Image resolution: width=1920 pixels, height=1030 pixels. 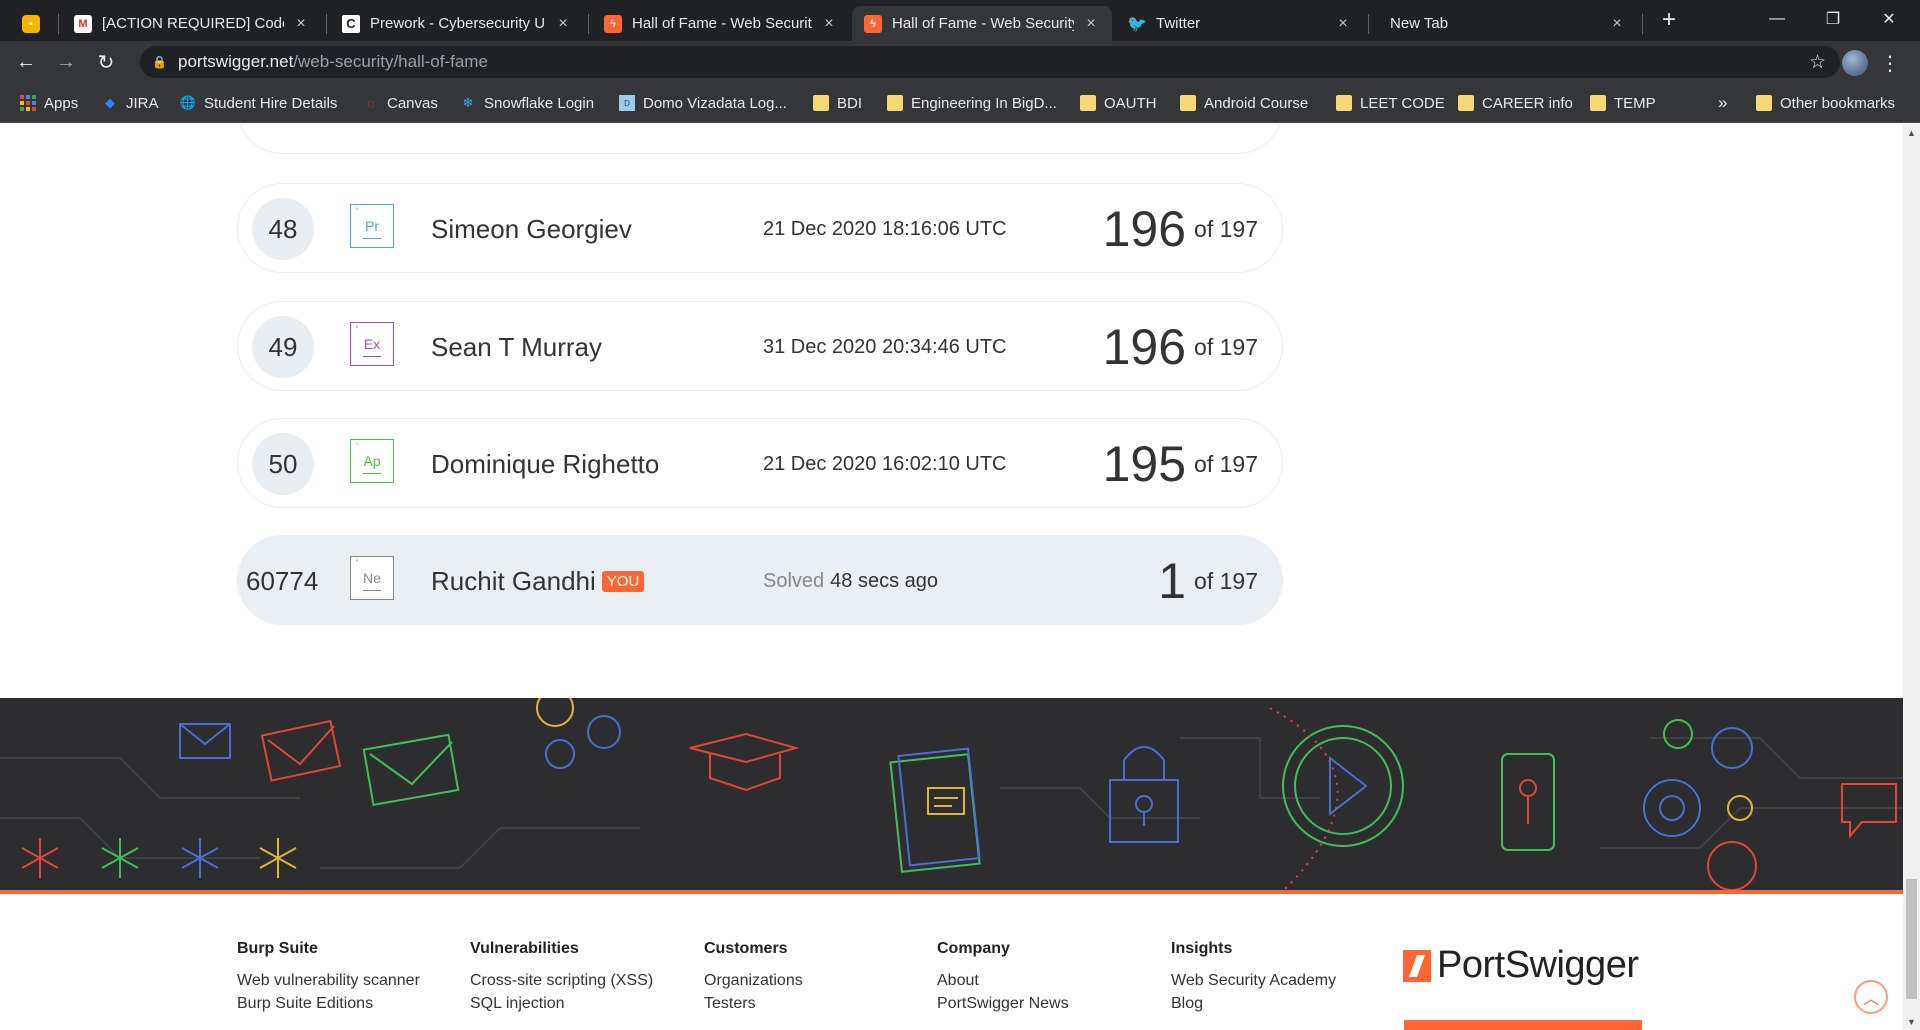 I want to click on score: 196 of 197, so click(x=1180, y=347).